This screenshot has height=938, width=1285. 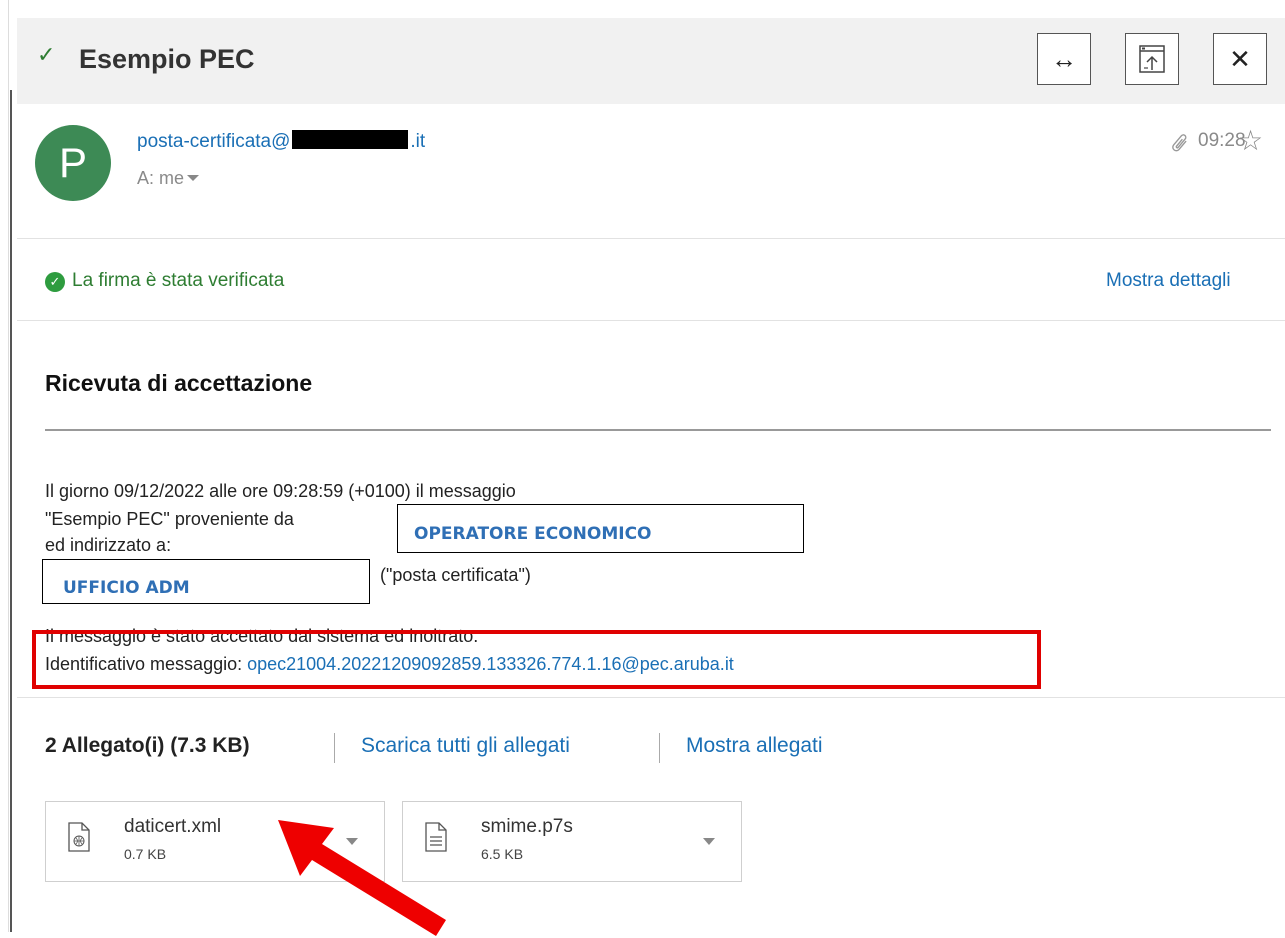 I want to click on window-edge, so click(x=8, y=466).